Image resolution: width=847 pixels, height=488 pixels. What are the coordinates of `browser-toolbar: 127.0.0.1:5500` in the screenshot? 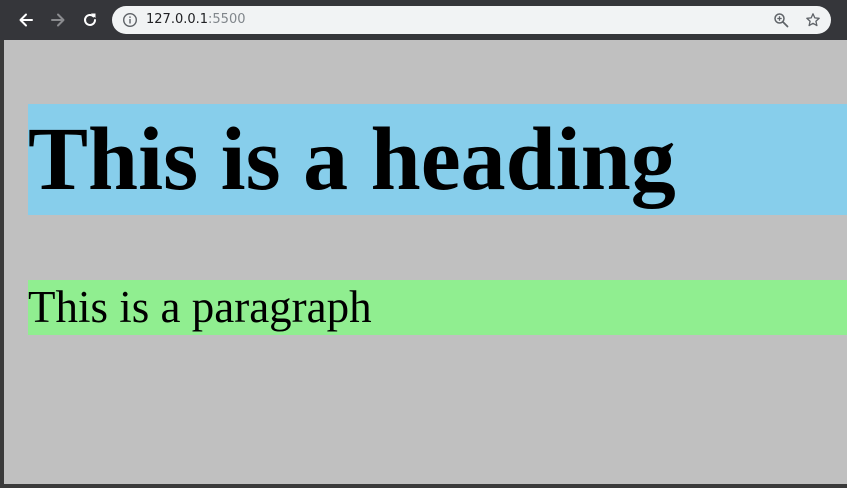 It's located at (423, 20).